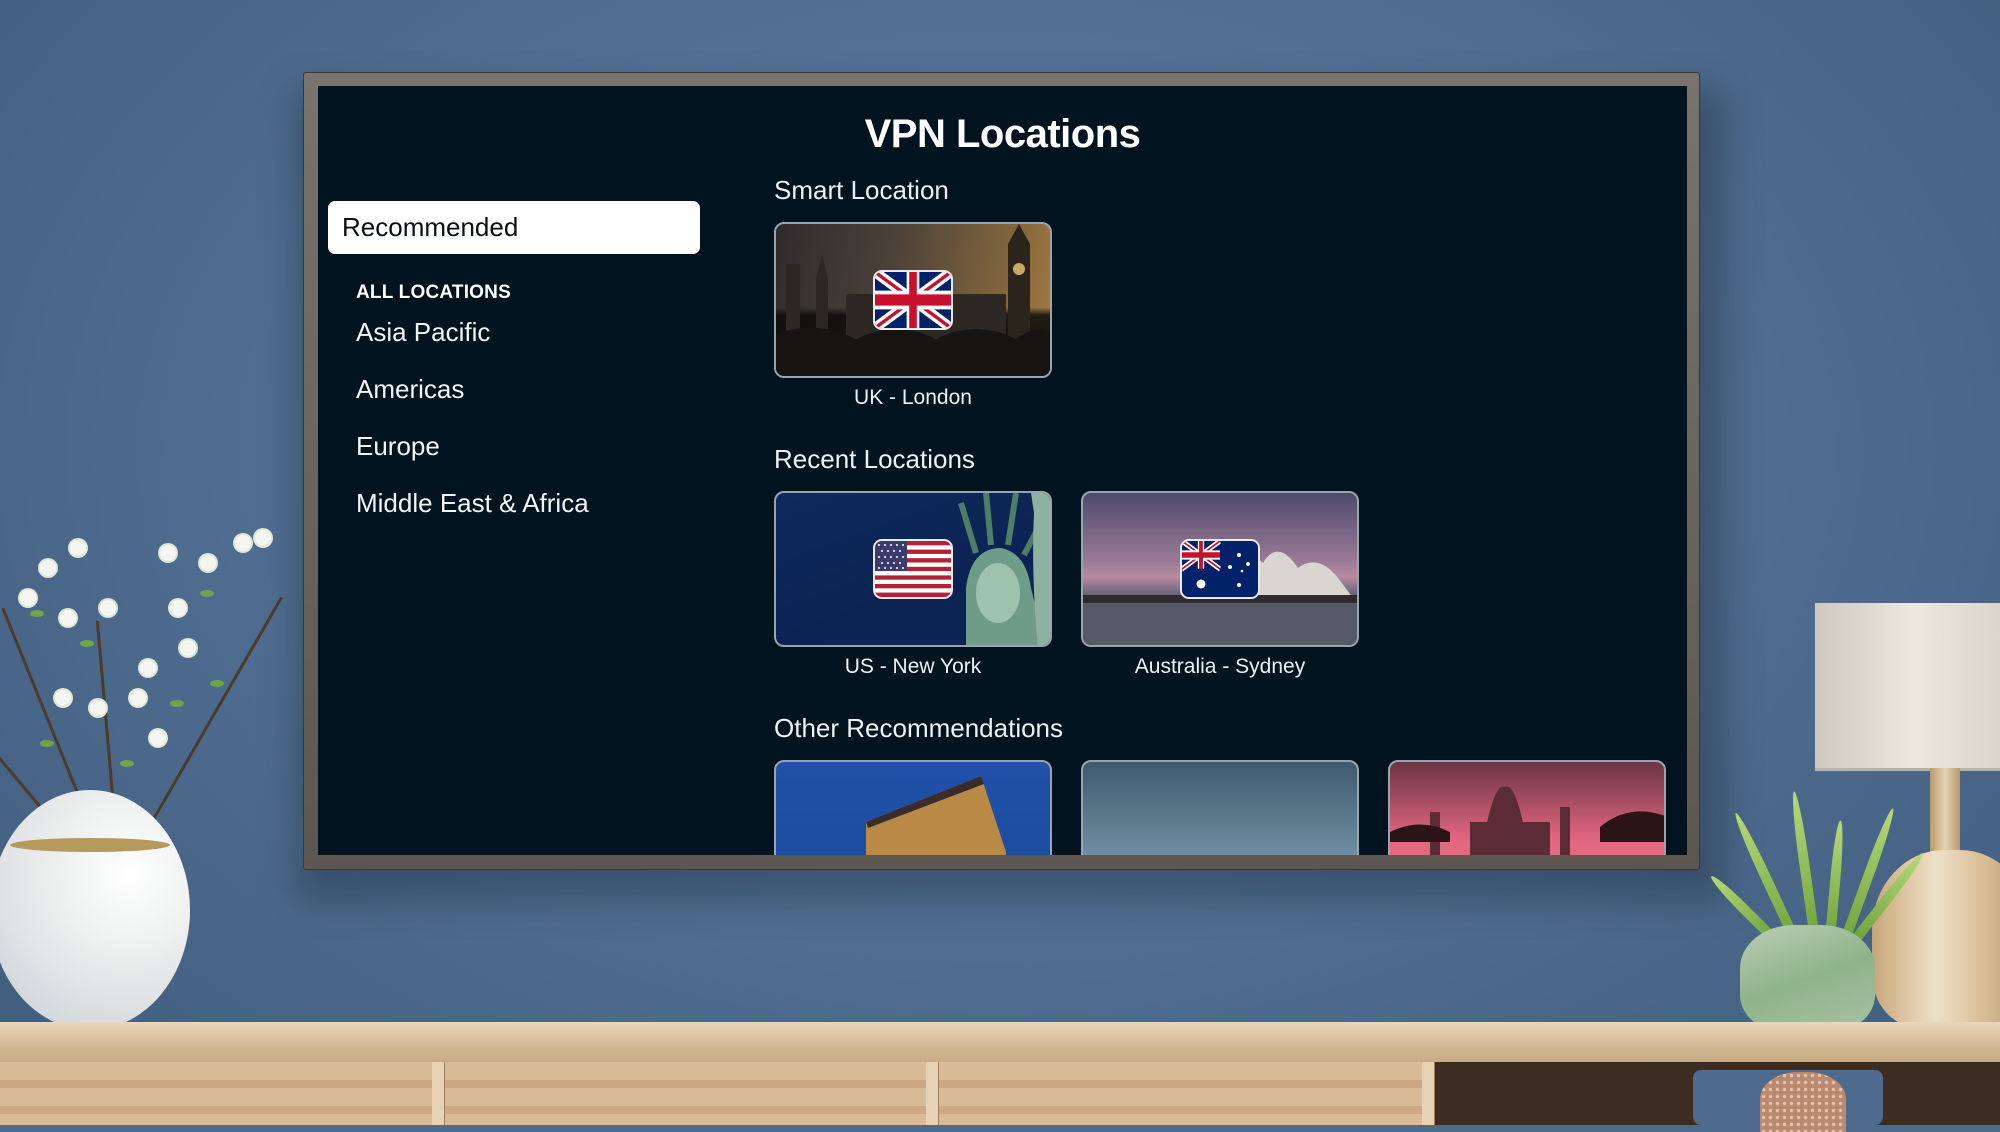  I want to click on location-card-australia-sydney: Australia - Sydney, so click(1220, 586).